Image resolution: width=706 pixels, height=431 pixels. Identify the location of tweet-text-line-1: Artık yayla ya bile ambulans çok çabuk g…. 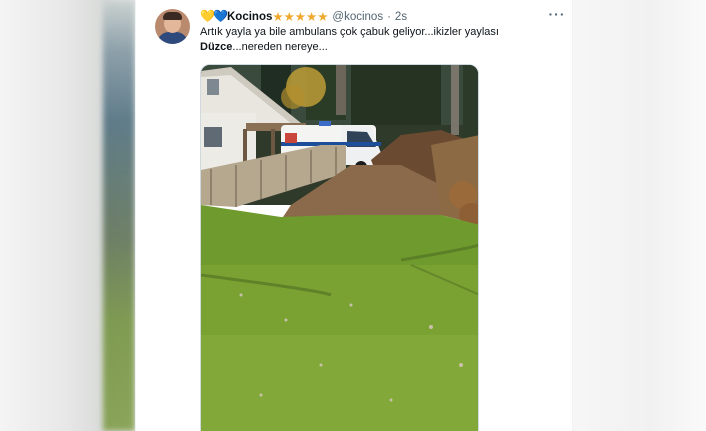
(349, 32).